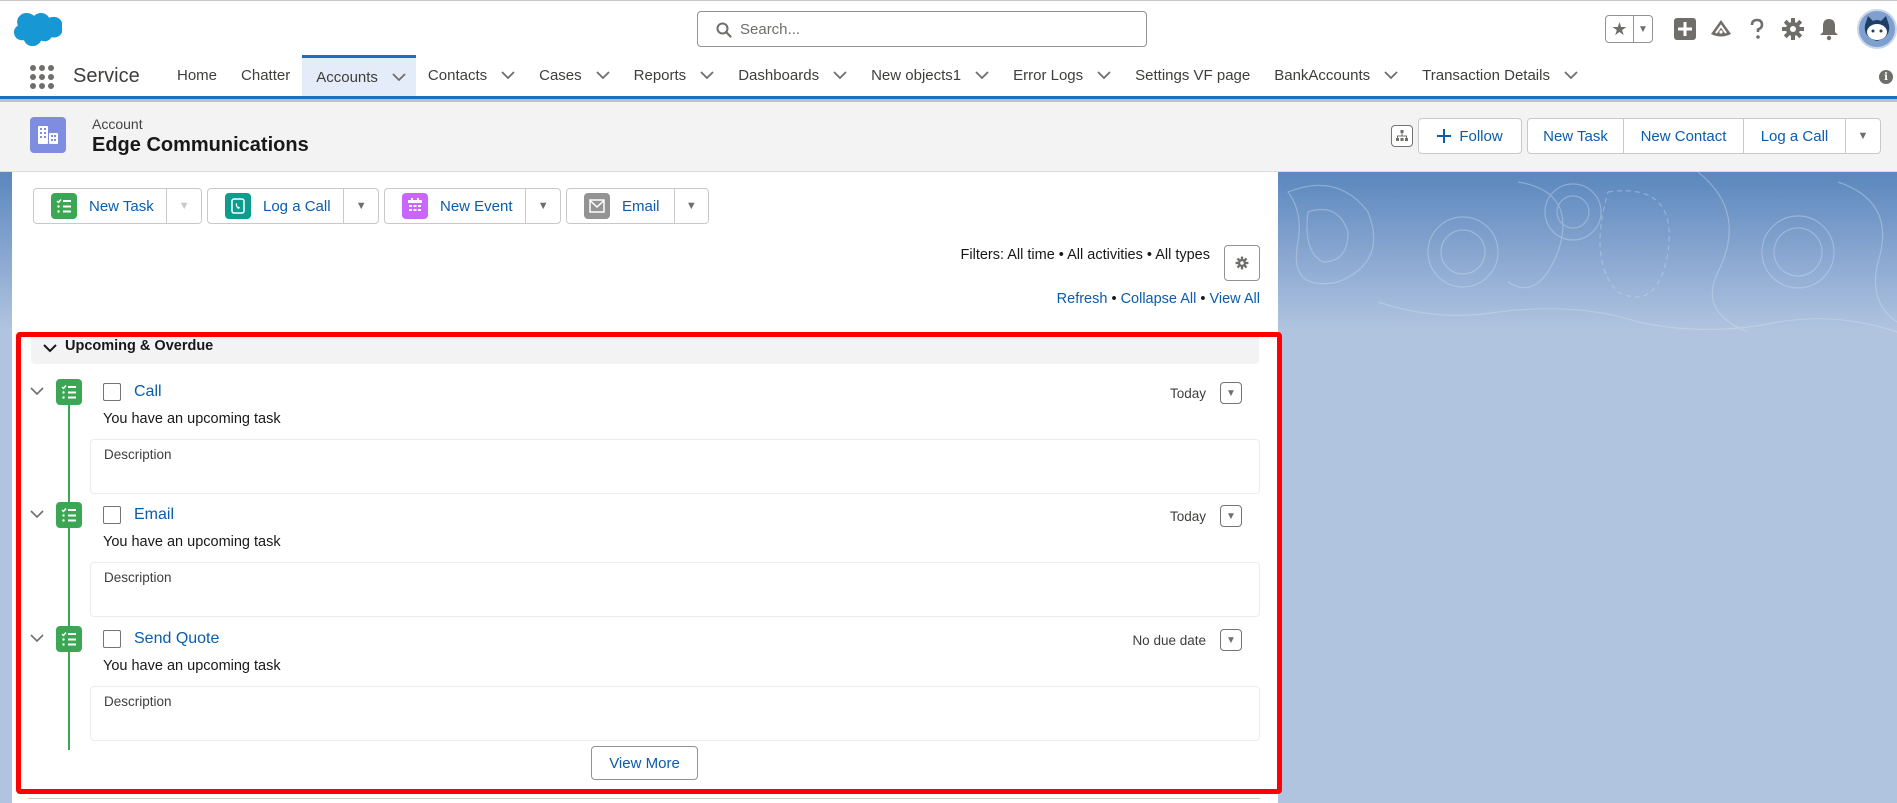  What do you see at coordinates (1402, 136) in the screenshot?
I see `view-hierarchy-button` at bounding box center [1402, 136].